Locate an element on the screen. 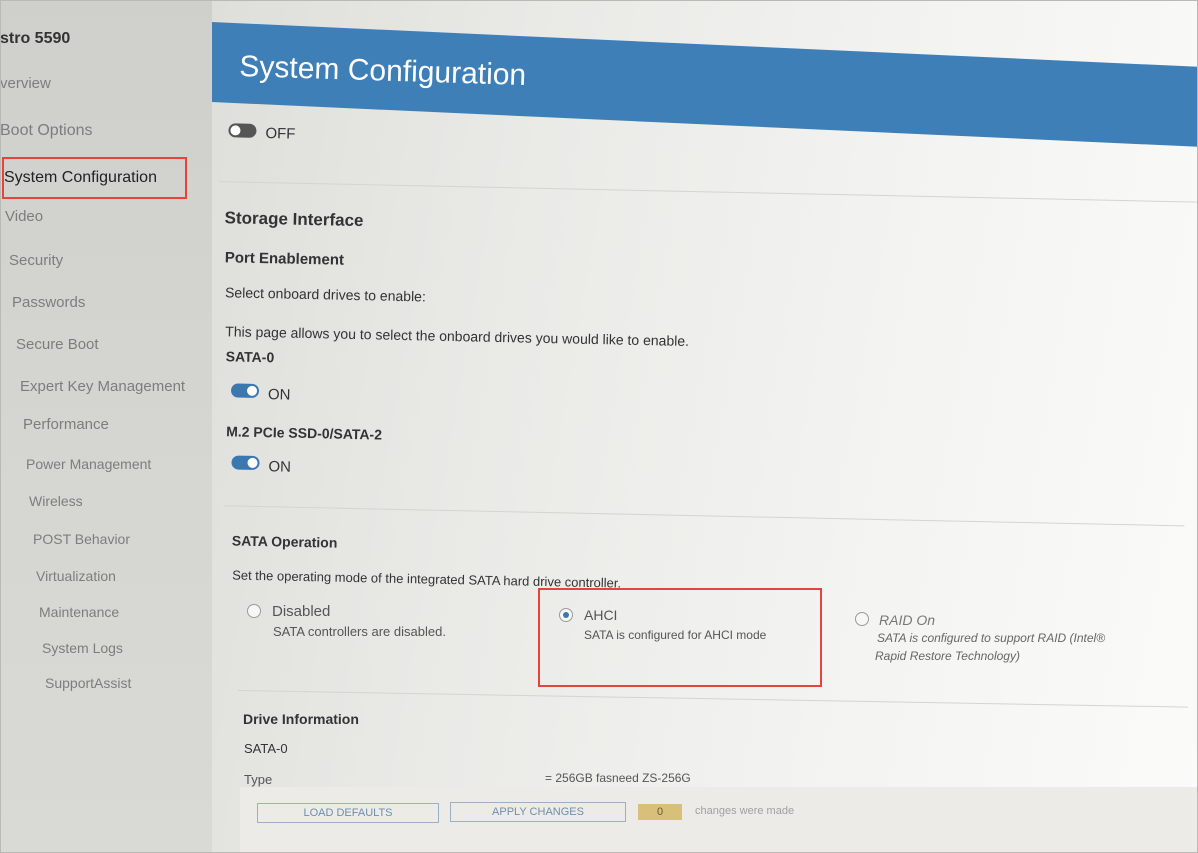 This screenshot has width=1198, height=853. system-model-title: stro 5590 is located at coordinates (35, 38).